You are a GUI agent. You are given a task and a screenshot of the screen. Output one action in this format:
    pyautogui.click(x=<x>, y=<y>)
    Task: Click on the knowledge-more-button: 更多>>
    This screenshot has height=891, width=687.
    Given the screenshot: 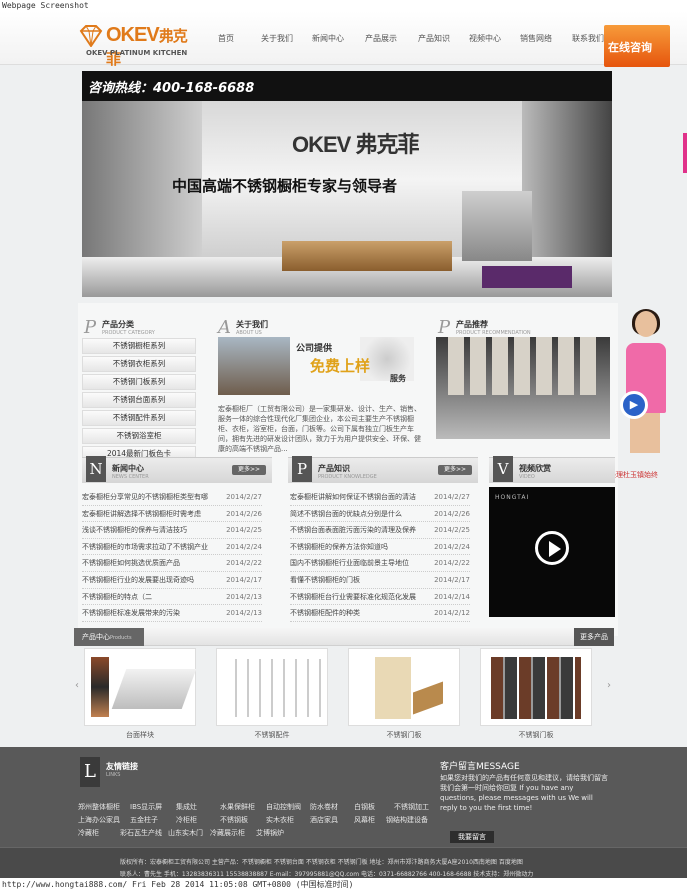 What is the action you would take?
    pyautogui.click(x=455, y=470)
    